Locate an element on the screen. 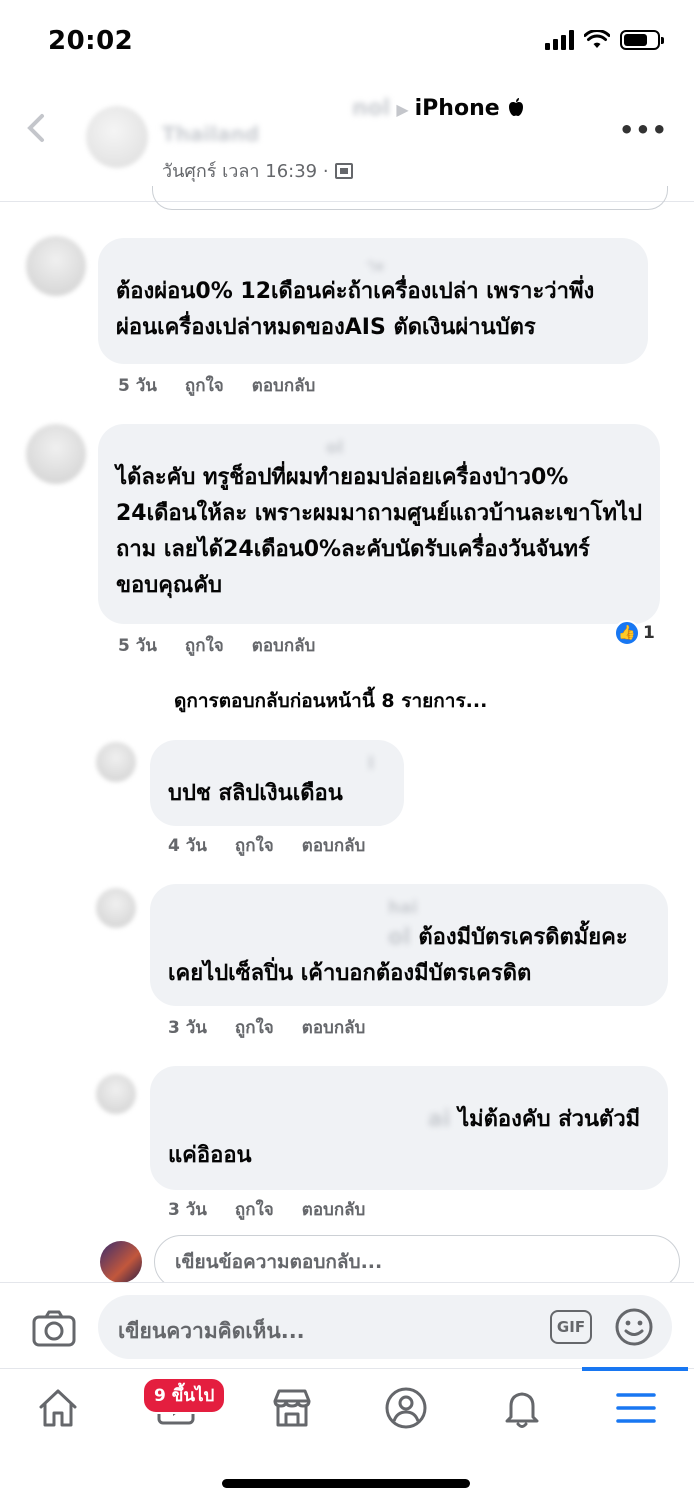 Image resolution: width=694 pixels, height=1500 pixels. comment-author-blurred: าะ is located at coordinates (375, 266).